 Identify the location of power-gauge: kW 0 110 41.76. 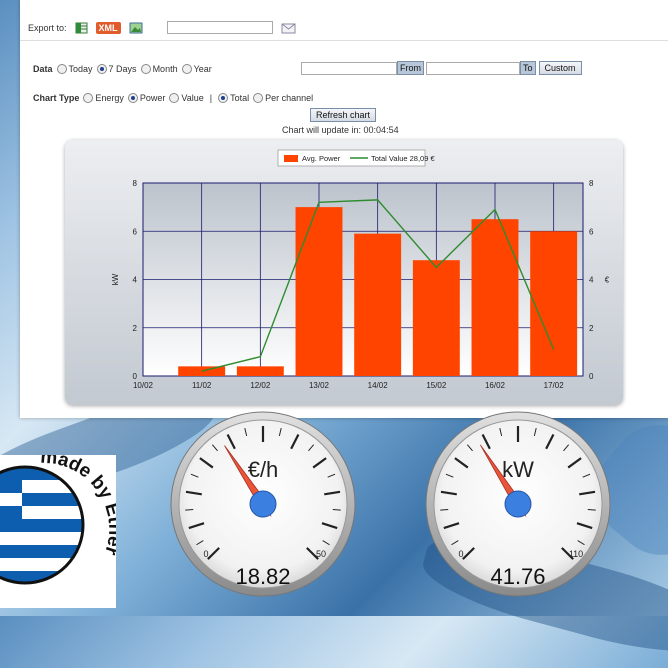
(520, 501).